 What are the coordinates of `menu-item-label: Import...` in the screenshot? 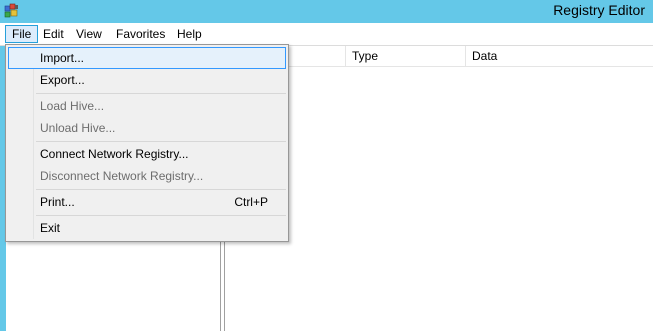 It's located at (62, 58).